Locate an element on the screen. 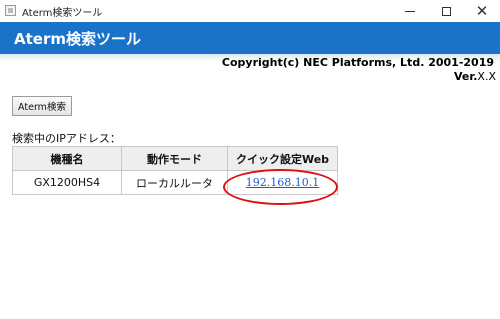 The height and width of the screenshot is (319, 500). app-header-title: Aterm検索ツール is located at coordinates (77, 39).